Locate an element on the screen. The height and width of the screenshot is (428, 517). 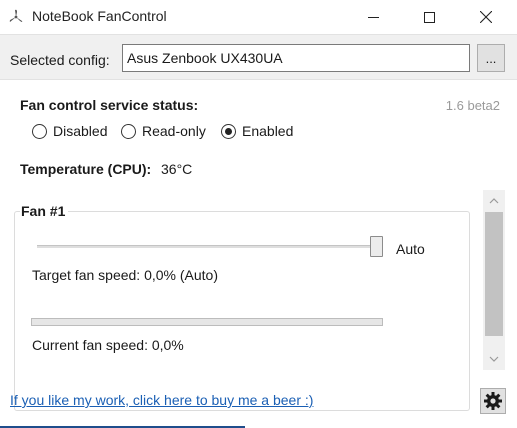
current-speed-progress-bar is located at coordinates (207, 322).